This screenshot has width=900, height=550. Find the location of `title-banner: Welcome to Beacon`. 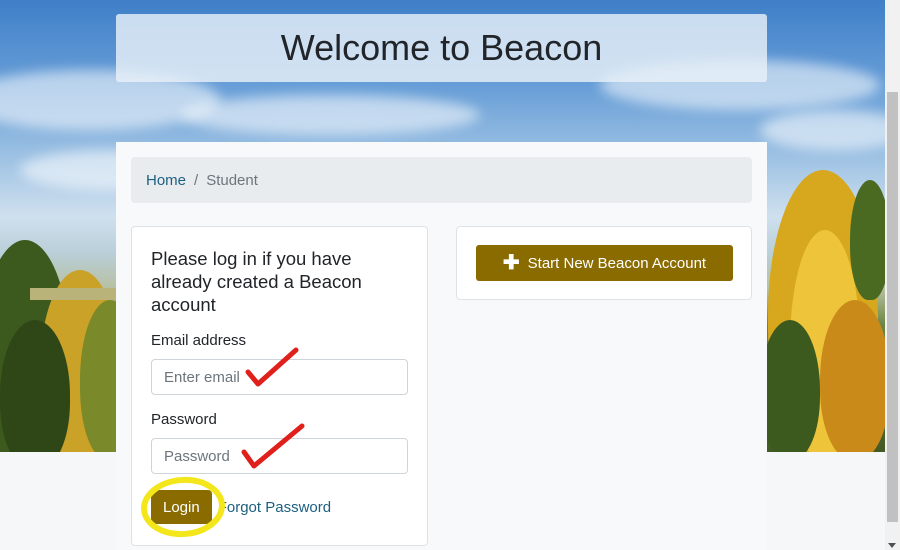

title-banner: Welcome to Beacon is located at coordinates (441, 48).